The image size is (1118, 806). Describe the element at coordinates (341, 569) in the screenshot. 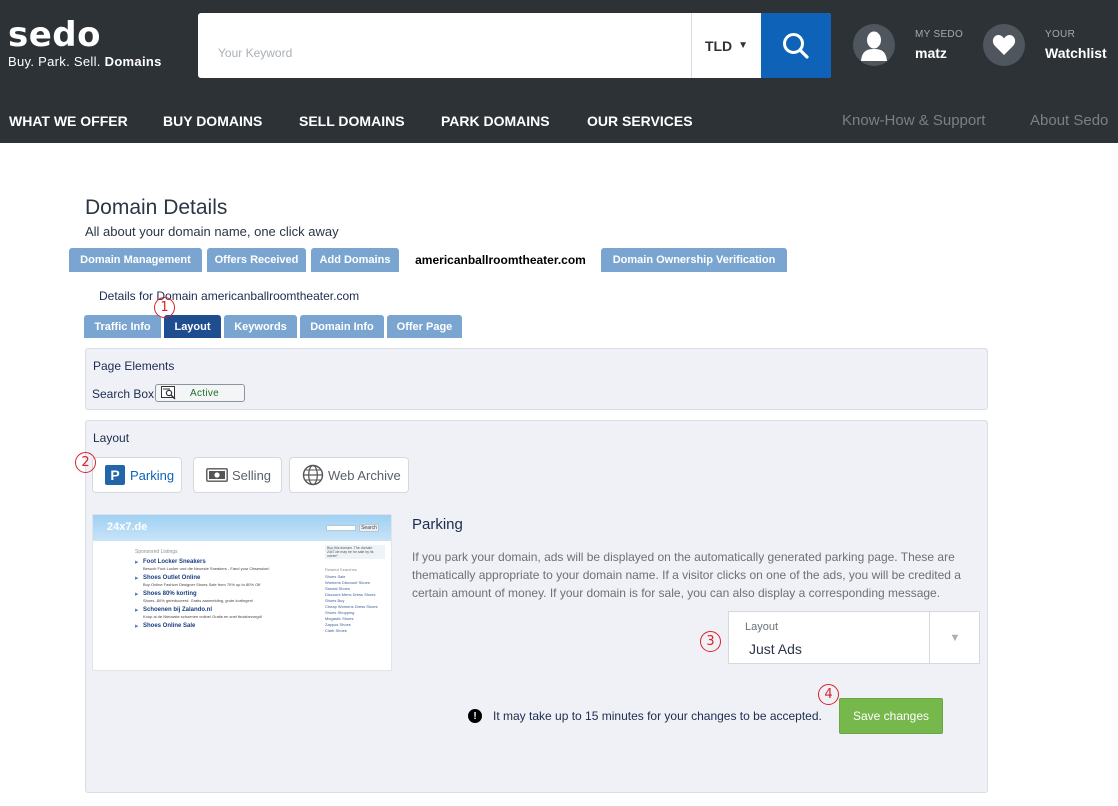

I see `preview-side-header: Related Searches` at that location.